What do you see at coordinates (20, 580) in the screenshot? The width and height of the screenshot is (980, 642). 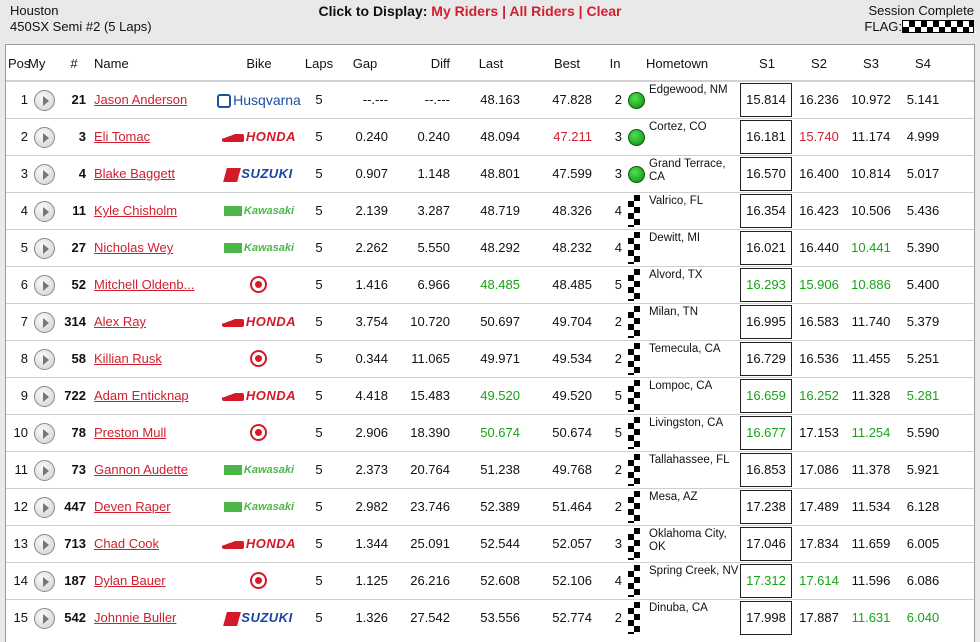 I see `position-cell: 14` at bounding box center [20, 580].